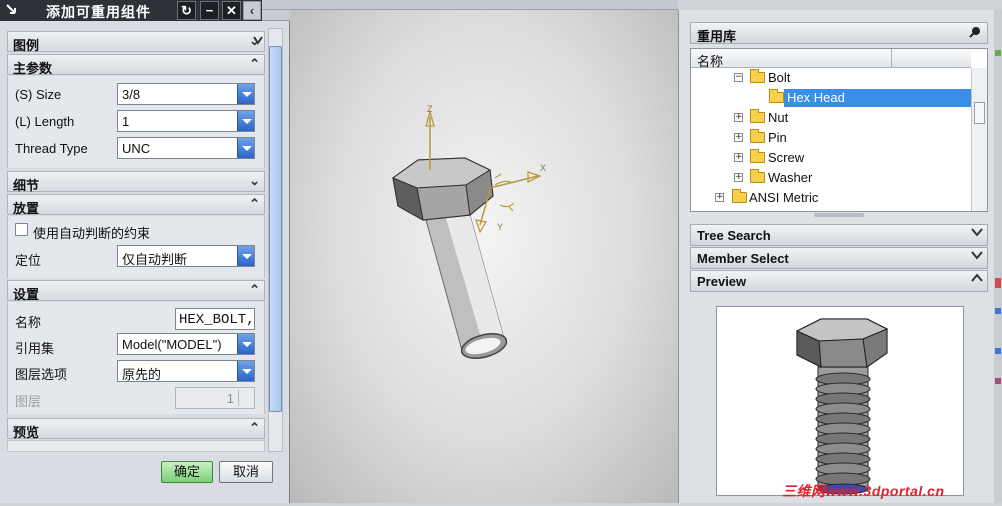 Image resolution: width=1002 pixels, height=506 pixels. I want to click on name-label: 名称, so click(28, 322).